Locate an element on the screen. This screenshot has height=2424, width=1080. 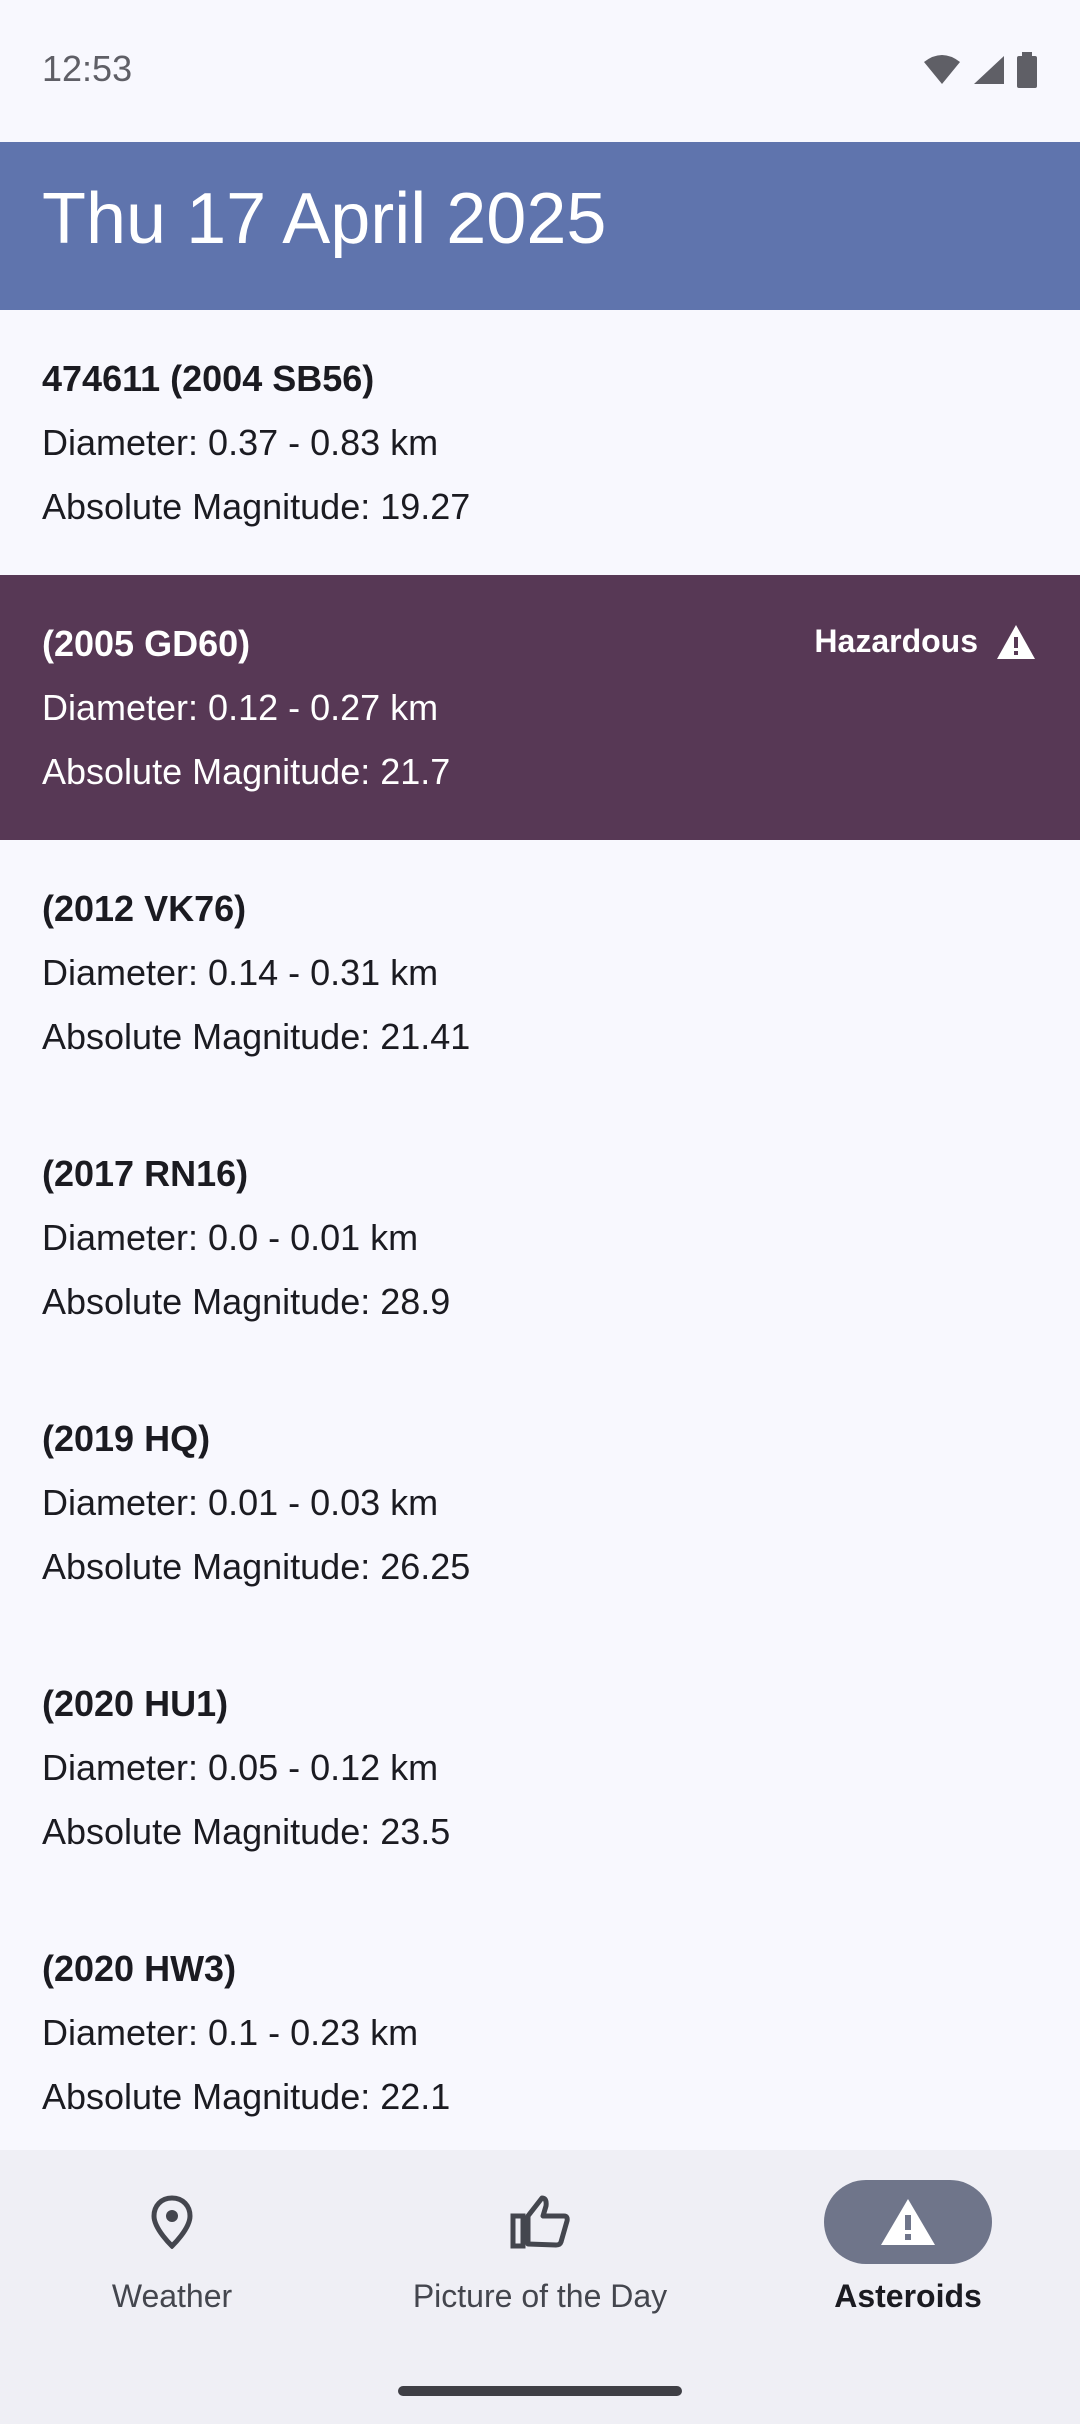
cellular-signal-icon is located at coordinates (989, 70).